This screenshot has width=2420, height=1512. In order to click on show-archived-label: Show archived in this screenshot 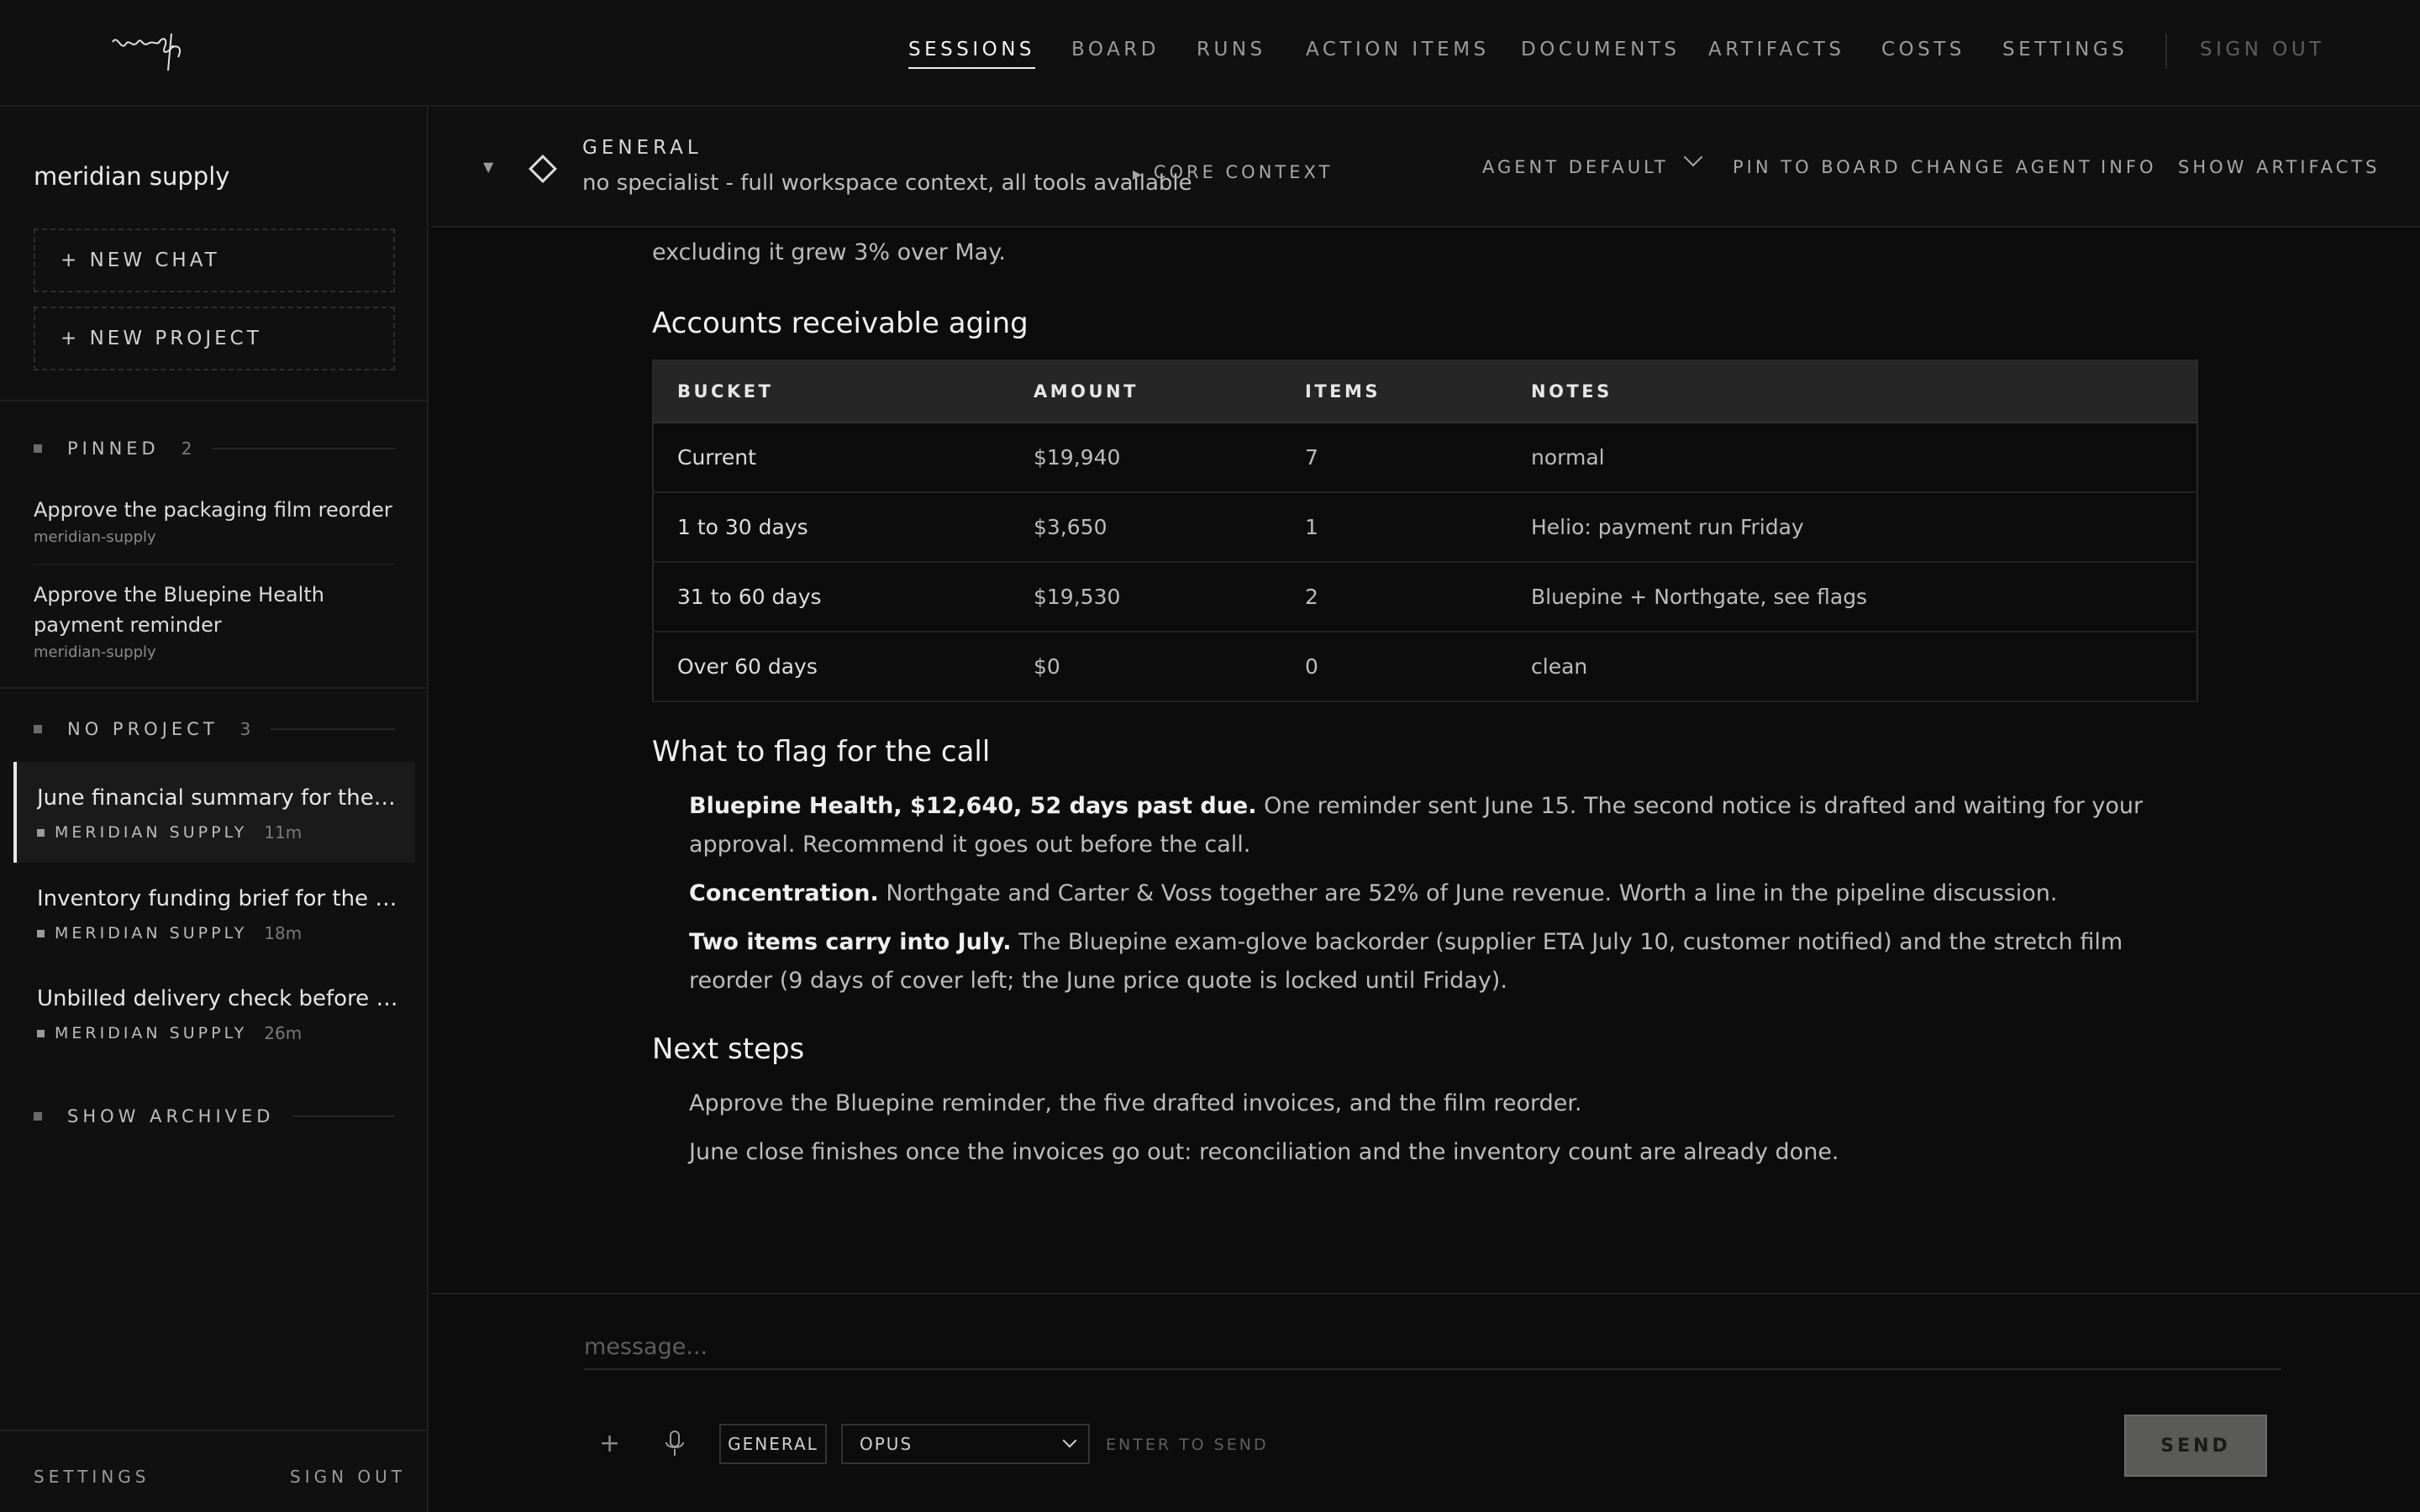, I will do `click(171, 1116)`.